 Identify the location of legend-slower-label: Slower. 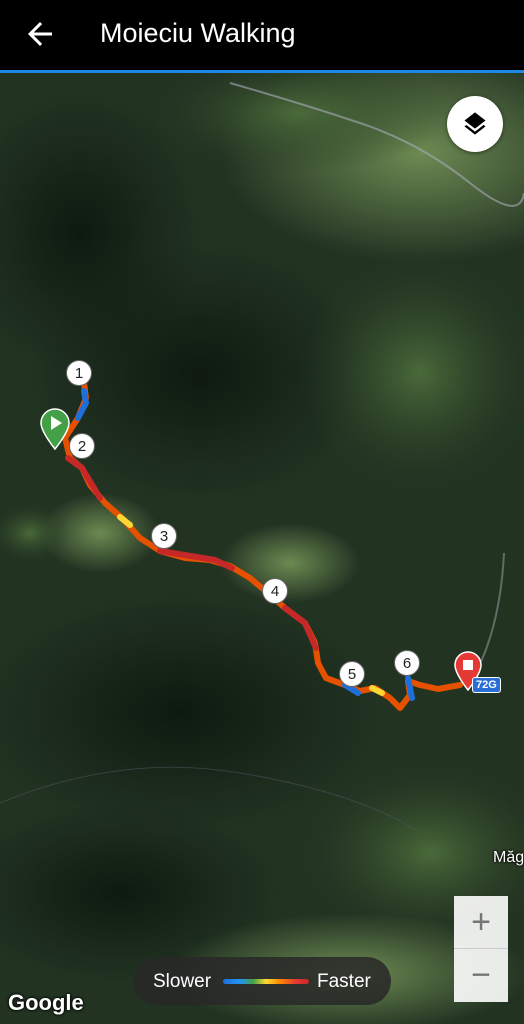
(182, 981).